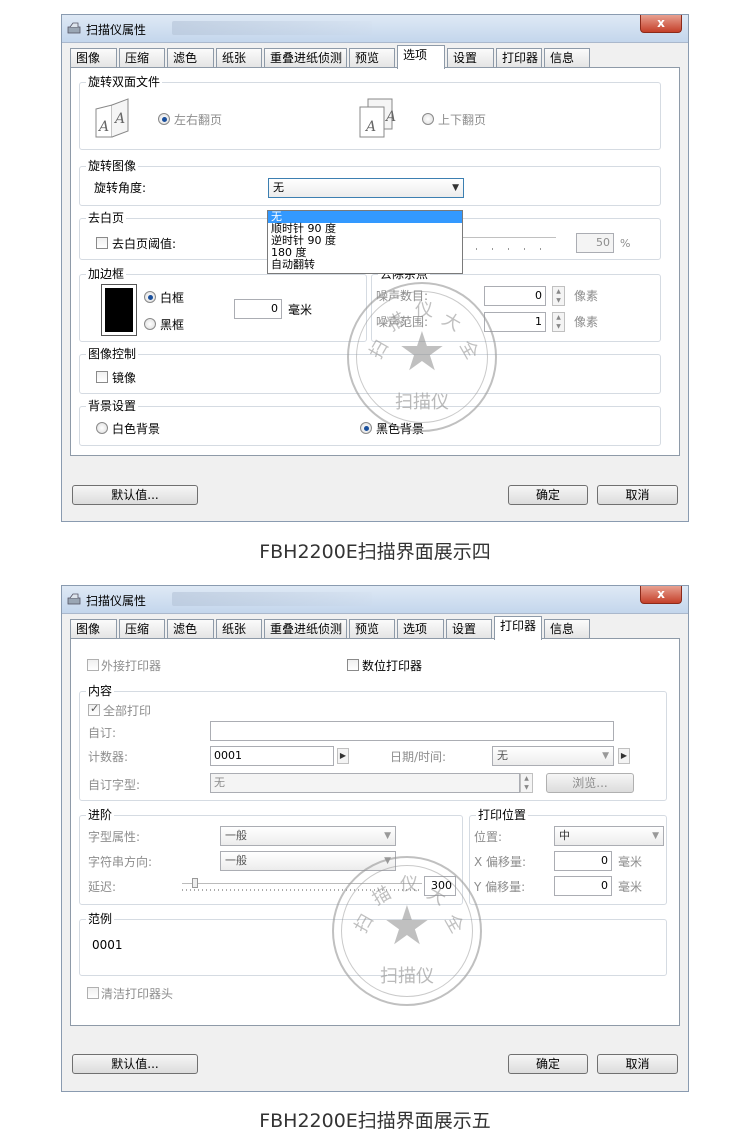  Describe the element at coordinates (377, 118) in the screenshot. I see `flip-top-bottom-icon: A A` at that location.